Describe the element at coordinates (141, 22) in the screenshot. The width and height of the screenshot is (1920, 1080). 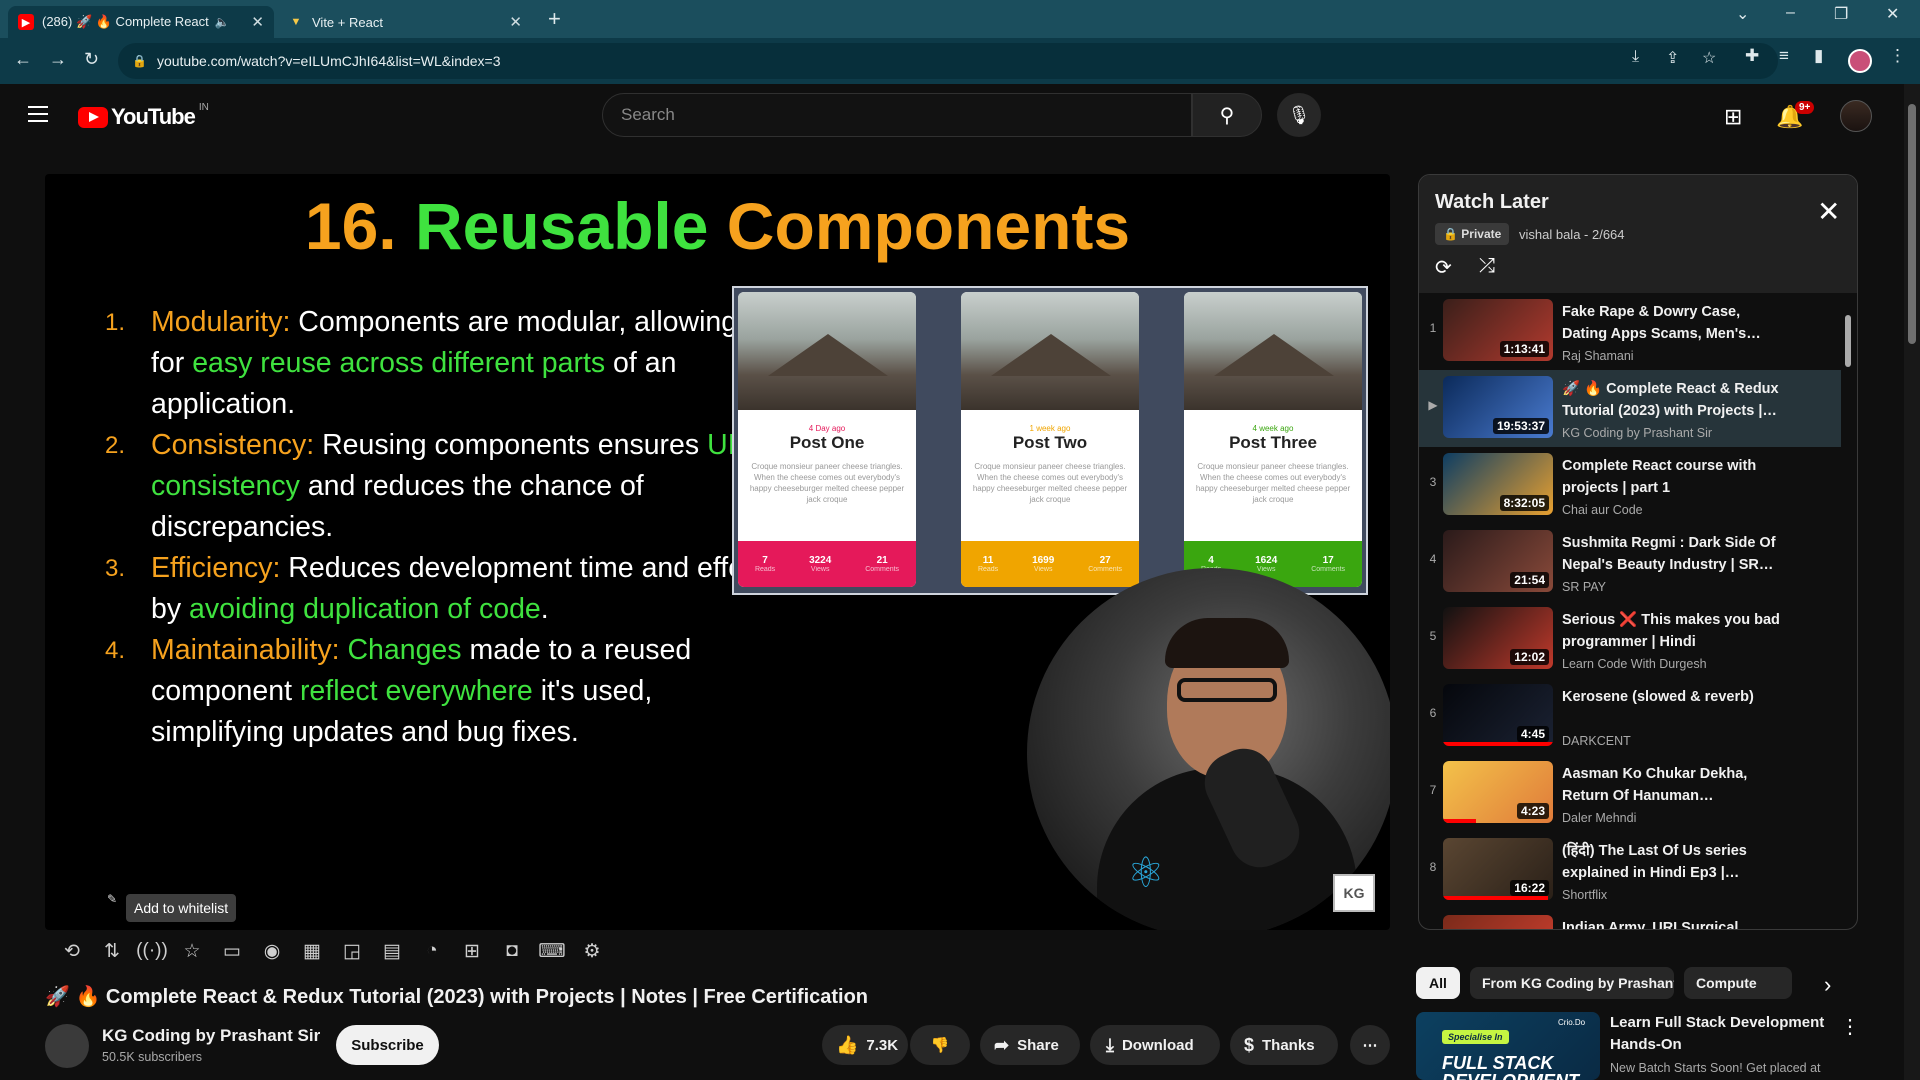
I see `browser-tab-youtube: ▶ (286) 🚀 🔥 Complete React 🔈 ✕` at that location.